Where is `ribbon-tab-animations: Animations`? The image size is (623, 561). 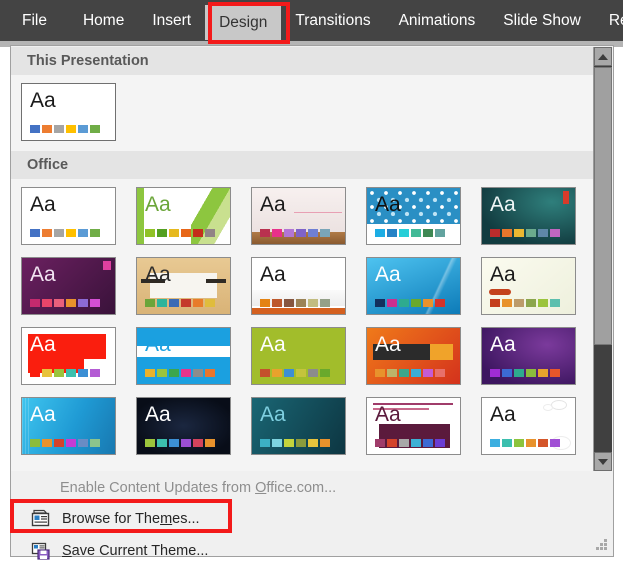
ribbon-tab-animations: Animations is located at coordinates (437, 20).